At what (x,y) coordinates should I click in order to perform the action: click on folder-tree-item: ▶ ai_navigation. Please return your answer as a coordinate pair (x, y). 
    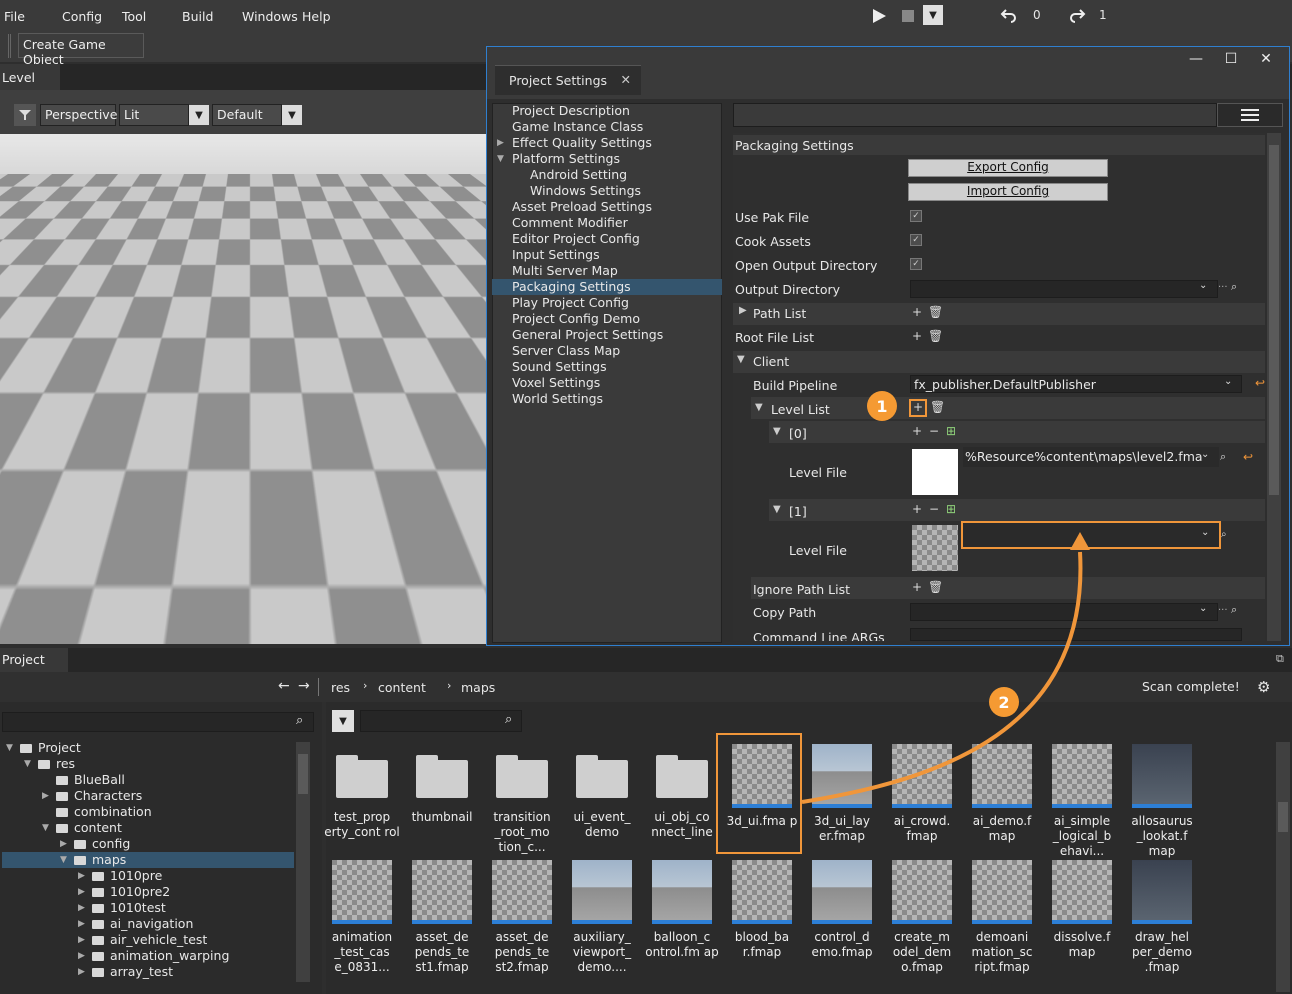
    Looking at the image, I should click on (148, 924).